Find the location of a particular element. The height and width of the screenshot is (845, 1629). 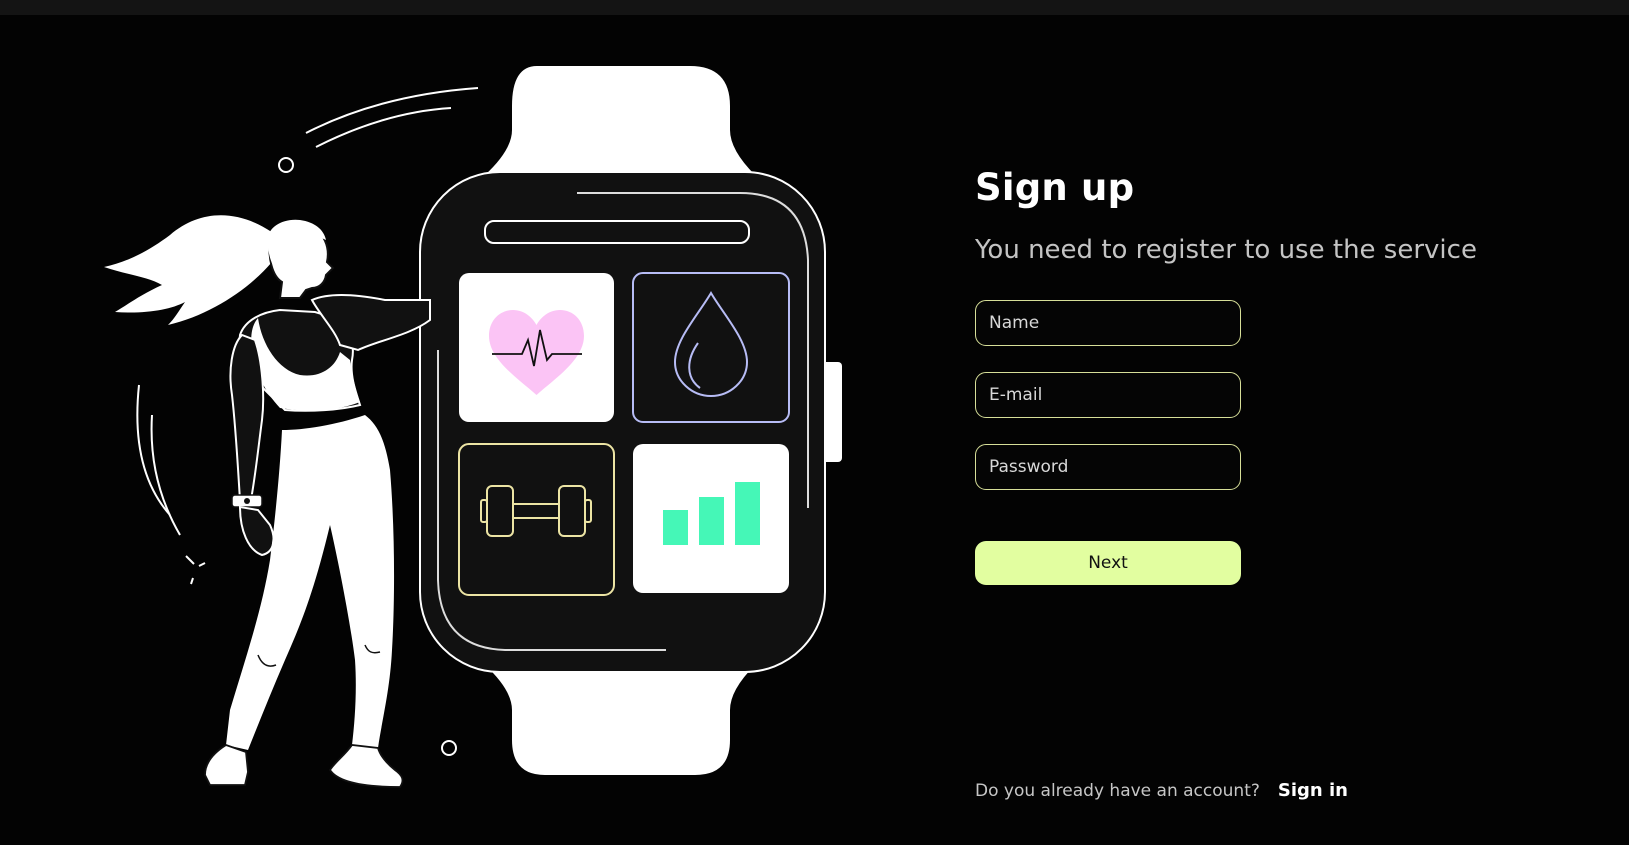

account-question: Do you already have an account? is located at coordinates (1117, 790).